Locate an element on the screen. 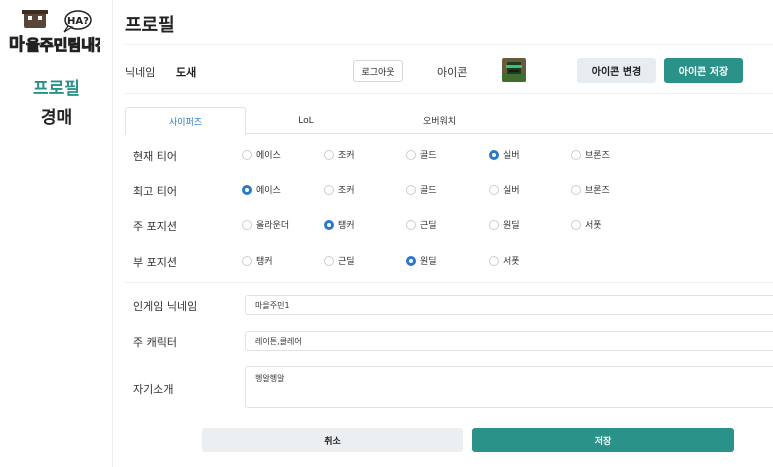 The height and width of the screenshot is (467, 773). current-tier-option-gold: 골드 is located at coordinates (421, 154).